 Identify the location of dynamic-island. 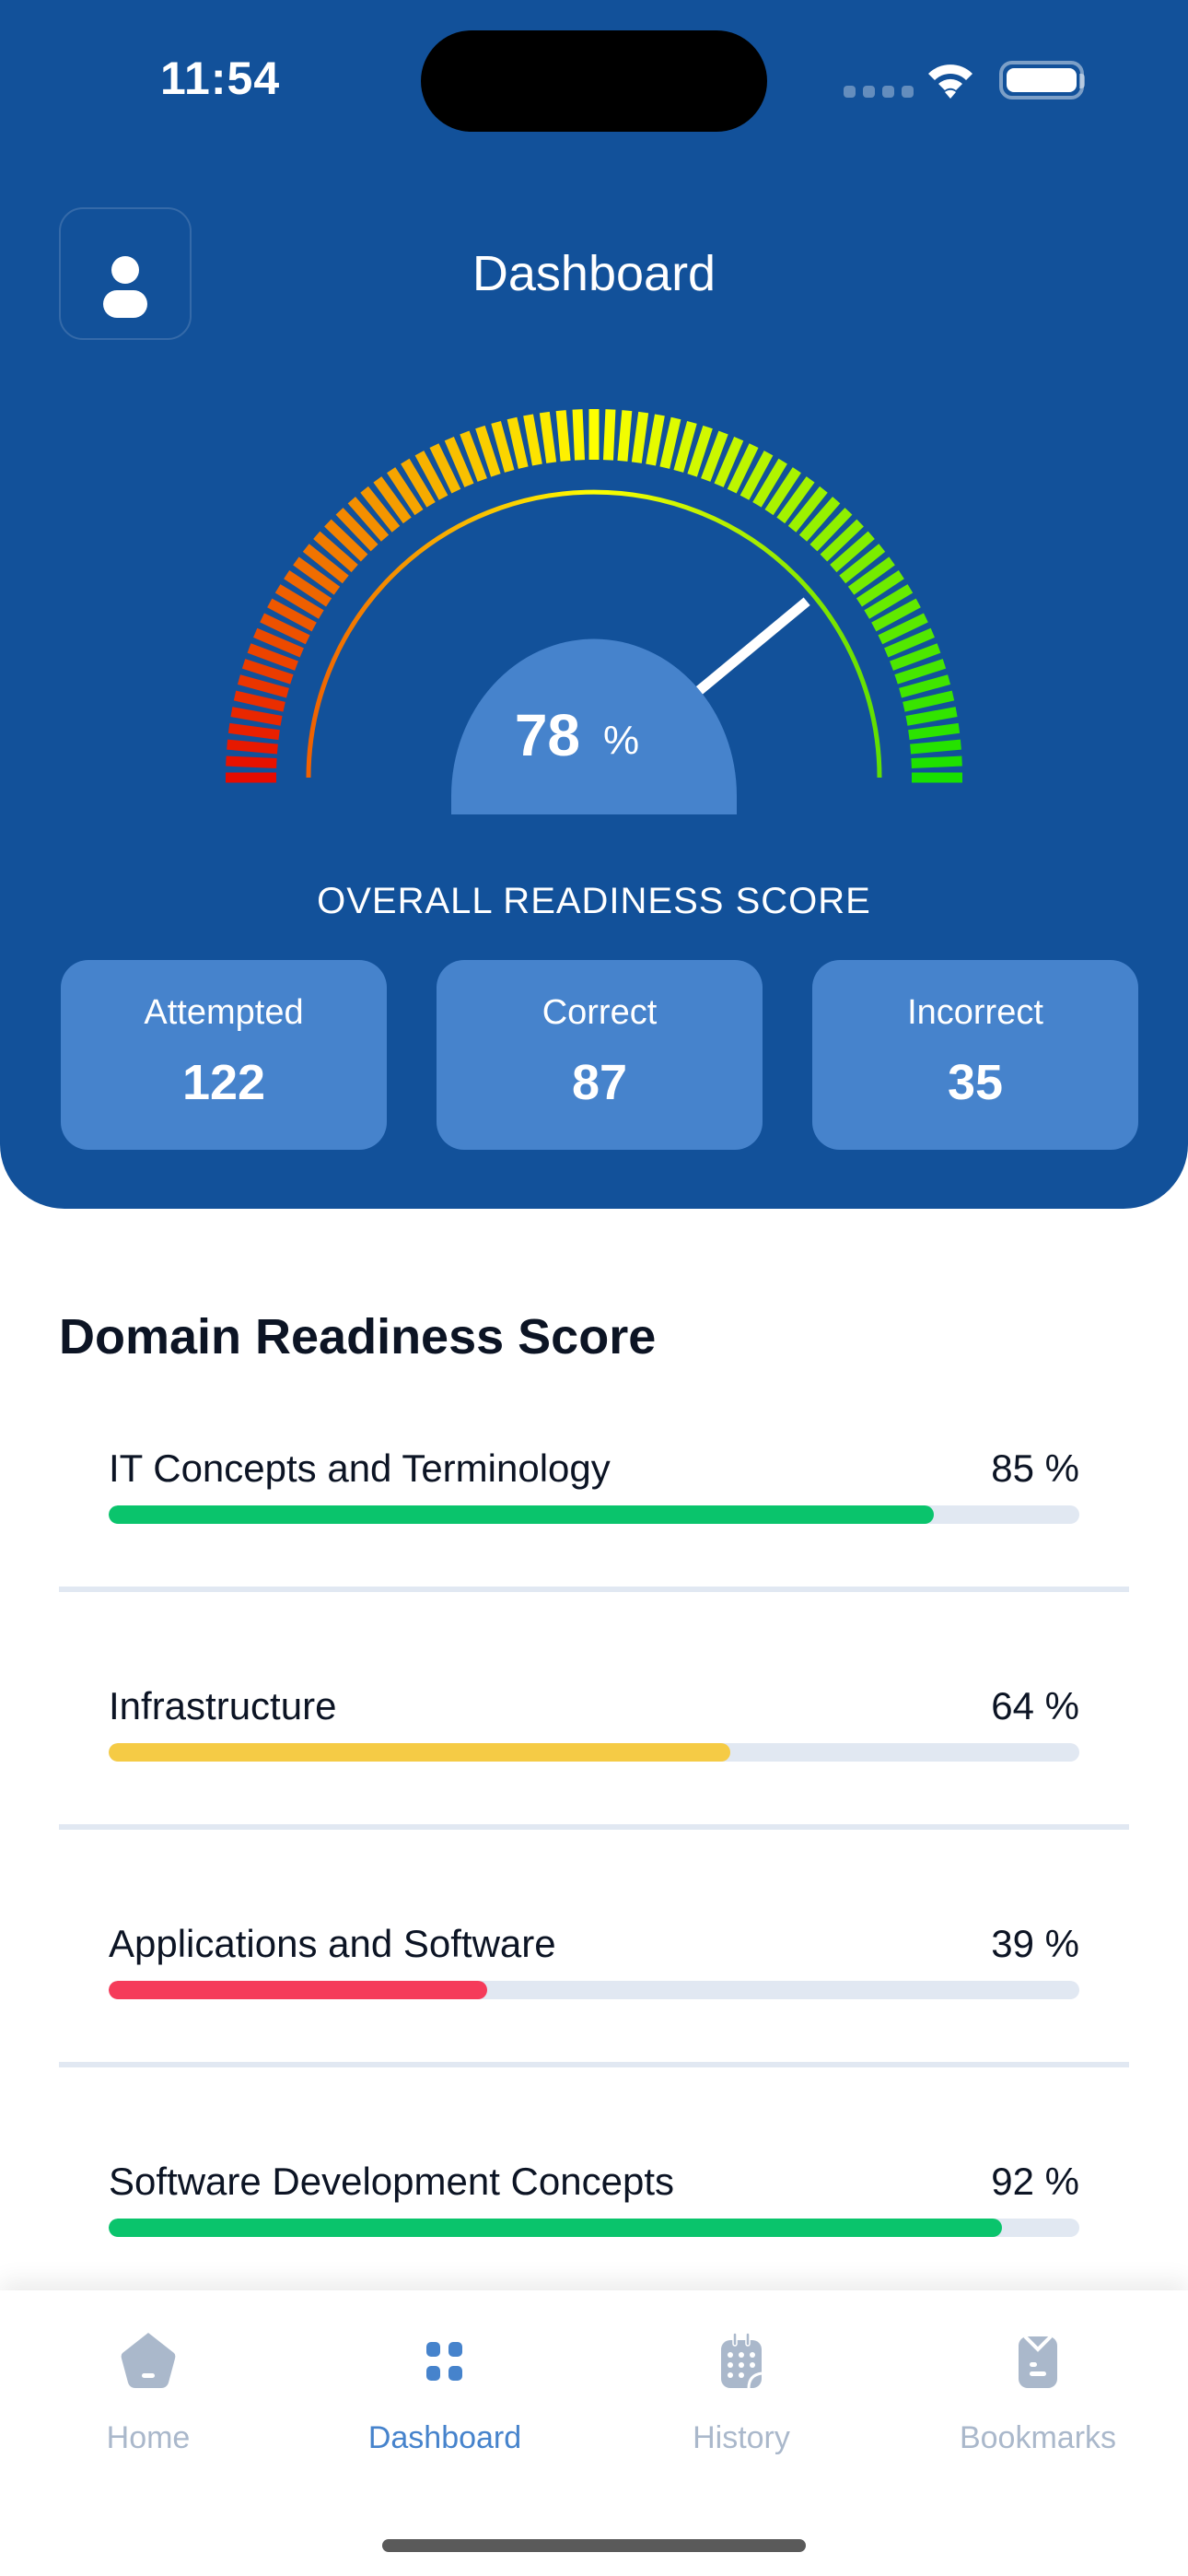
(594, 81).